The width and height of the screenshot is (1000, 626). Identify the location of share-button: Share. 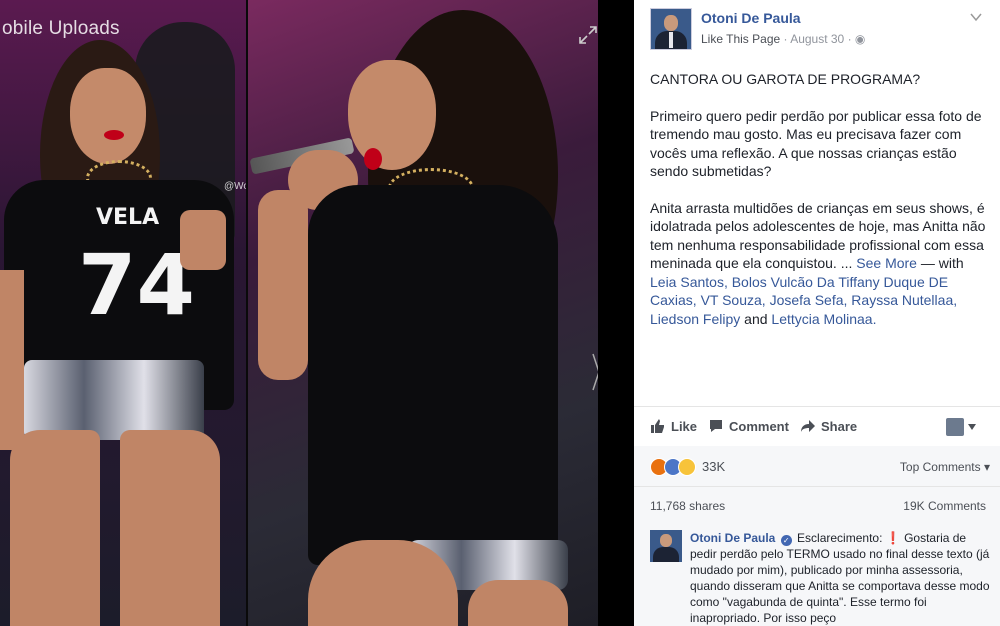
(828, 426).